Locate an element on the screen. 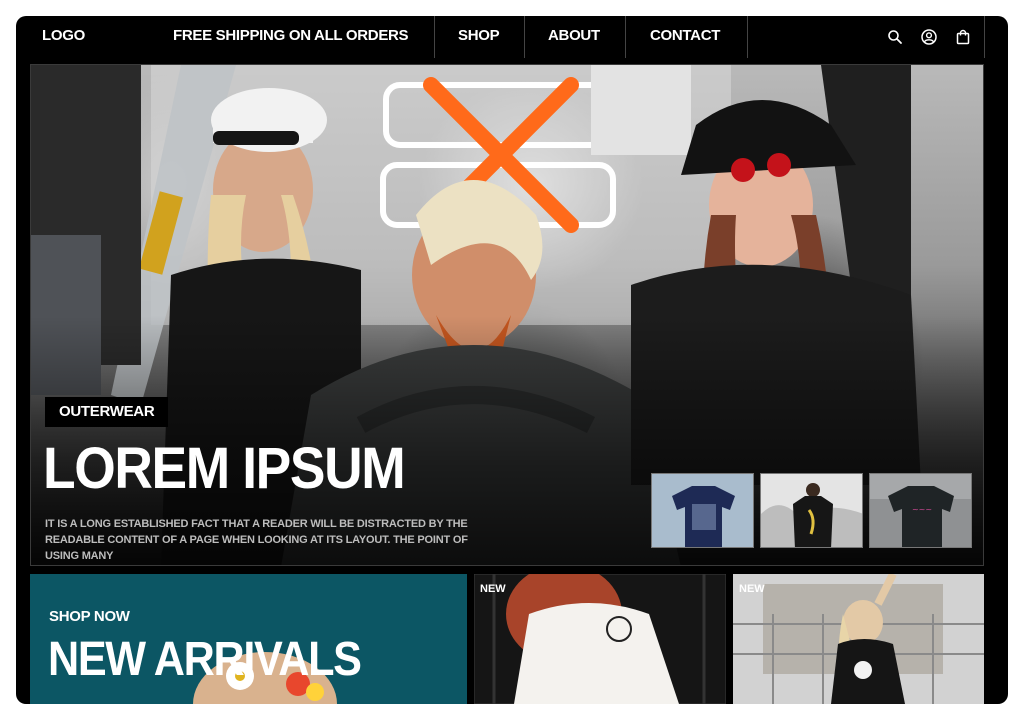 The width and height of the screenshot is (1024, 720). nav-link-about: ABOUT is located at coordinates (574, 38).